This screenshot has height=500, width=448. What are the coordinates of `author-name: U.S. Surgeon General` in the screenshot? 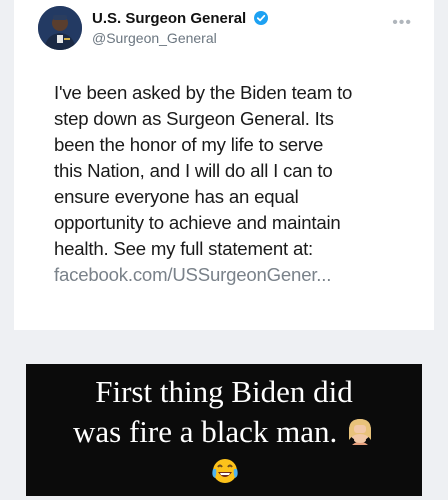 It's located at (180, 18).